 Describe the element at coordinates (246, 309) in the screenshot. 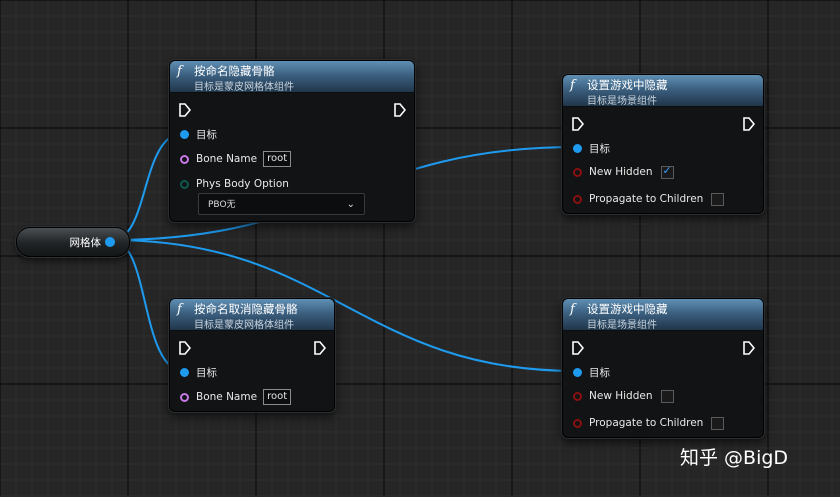

I see `node-title: 按命名取消隐藏骨骼` at that location.